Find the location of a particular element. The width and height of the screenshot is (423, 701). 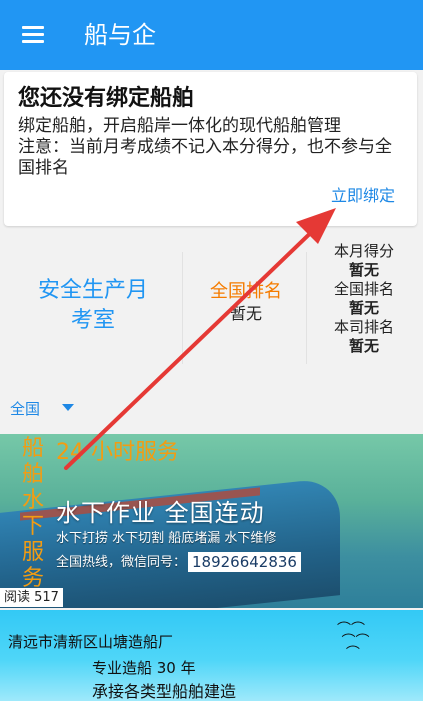

shipyard-name: 清远市清新区山塘造船厂 is located at coordinates (91, 642).